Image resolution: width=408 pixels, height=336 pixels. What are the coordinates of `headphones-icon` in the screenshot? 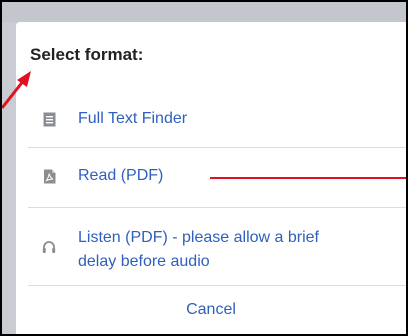 It's located at (49, 247).